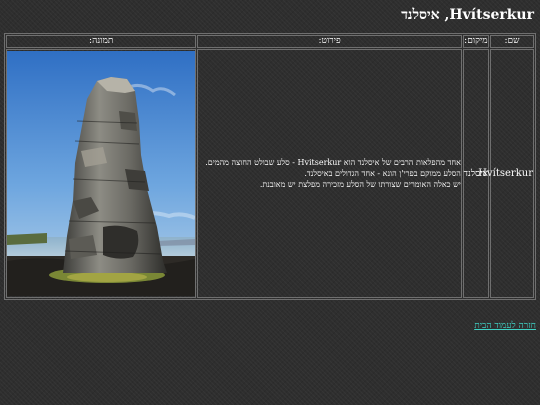  What do you see at coordinates (475, 173) in the screenshot?
I see `cell-location: איסלנד` at bounding box center [475, 173].